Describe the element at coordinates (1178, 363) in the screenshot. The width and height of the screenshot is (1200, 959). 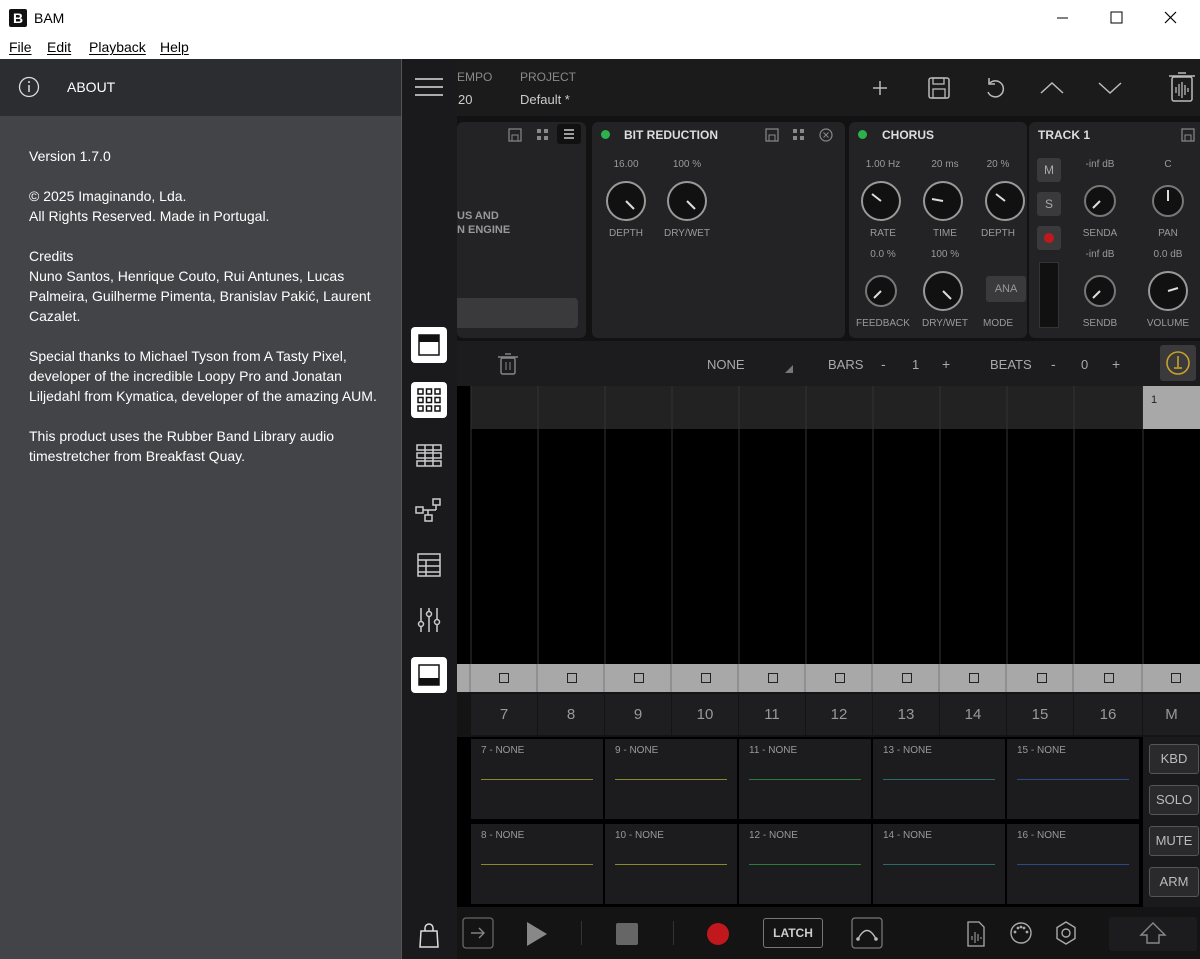
I see `metronome-button` at that location.